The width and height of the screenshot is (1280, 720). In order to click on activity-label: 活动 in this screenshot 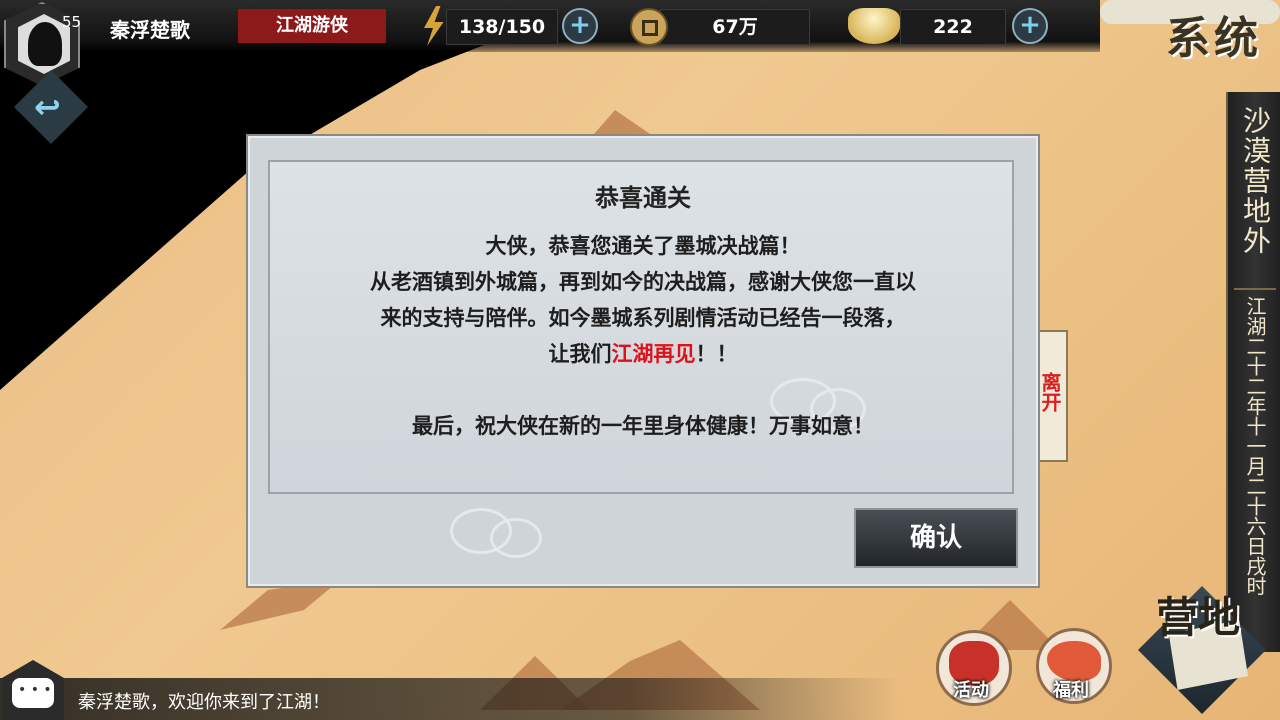, I will do `click(971, 690)`.